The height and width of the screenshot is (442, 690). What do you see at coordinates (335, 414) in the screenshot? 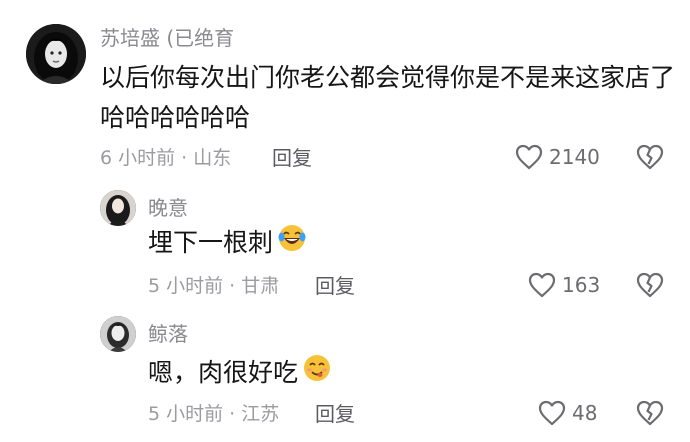
I see `reply-button: 回复` at bounding box center [335, 414].